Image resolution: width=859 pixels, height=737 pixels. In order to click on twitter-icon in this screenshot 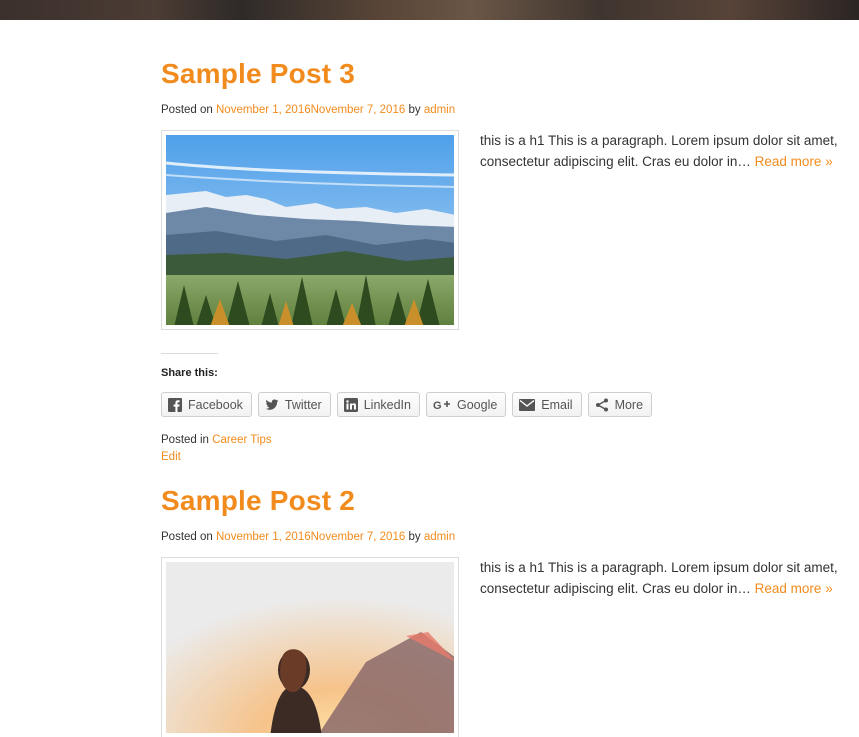, I will do `click(272, 405)`.